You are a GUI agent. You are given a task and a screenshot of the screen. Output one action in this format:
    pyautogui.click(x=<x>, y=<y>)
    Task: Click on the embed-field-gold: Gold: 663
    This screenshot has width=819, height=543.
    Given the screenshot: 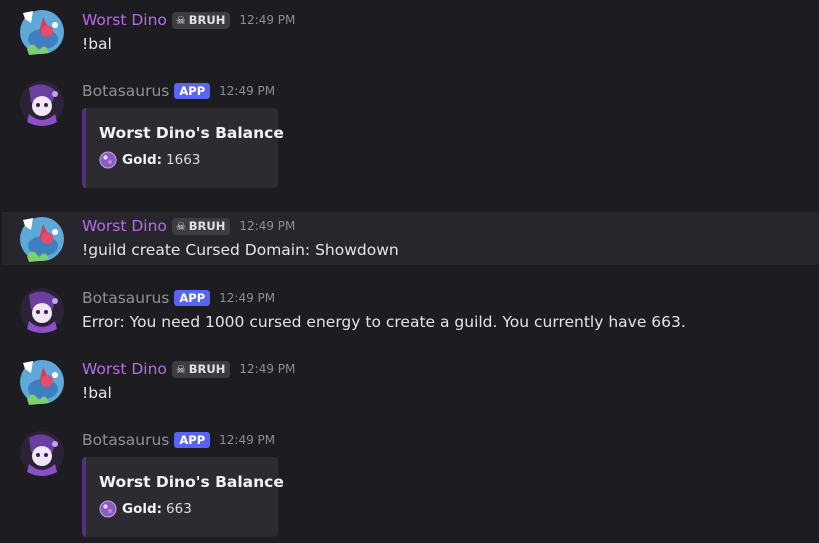 What is the action you would take?
    pyautogui.click(x=145, y=509)
    